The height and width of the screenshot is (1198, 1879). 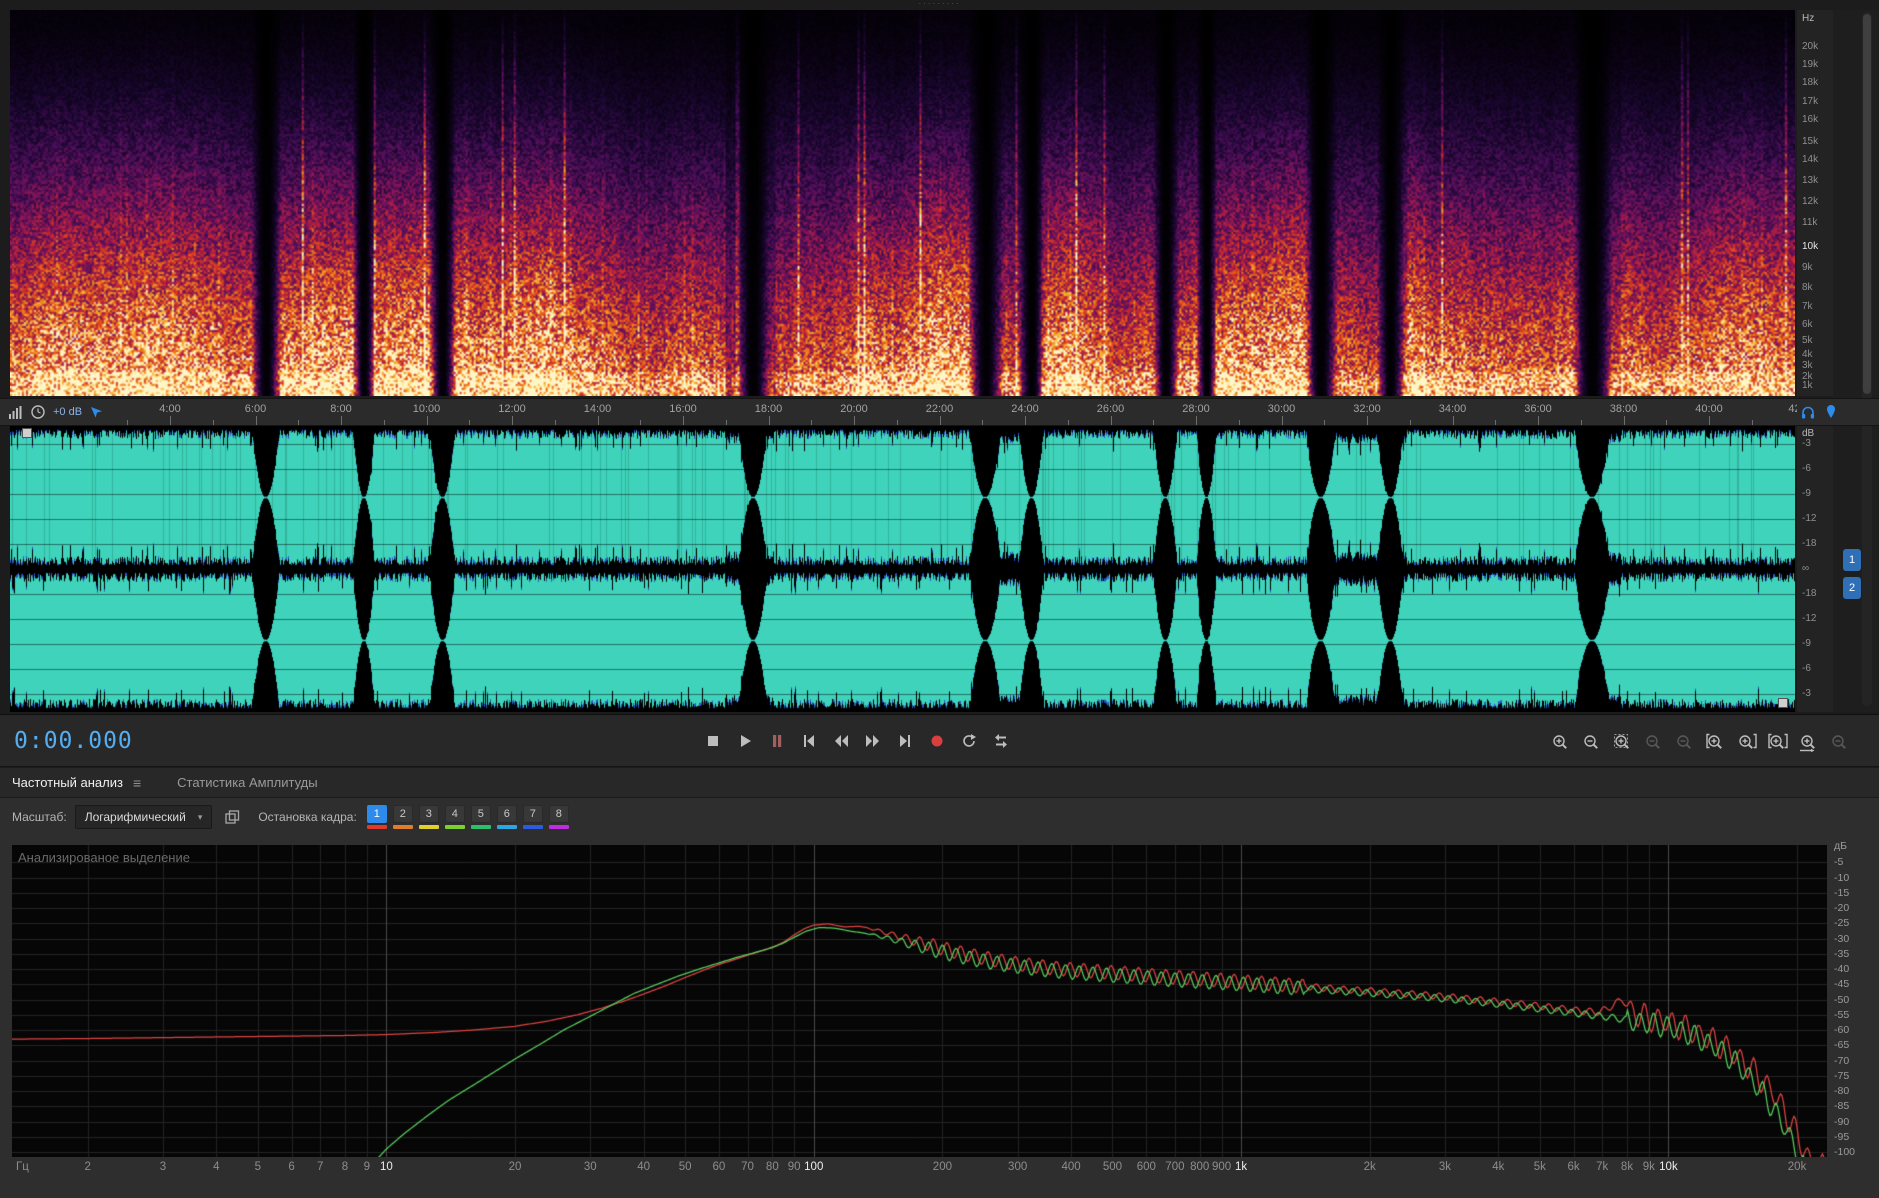 I want to click on fast-forward-button, so click(x=873, y=741).